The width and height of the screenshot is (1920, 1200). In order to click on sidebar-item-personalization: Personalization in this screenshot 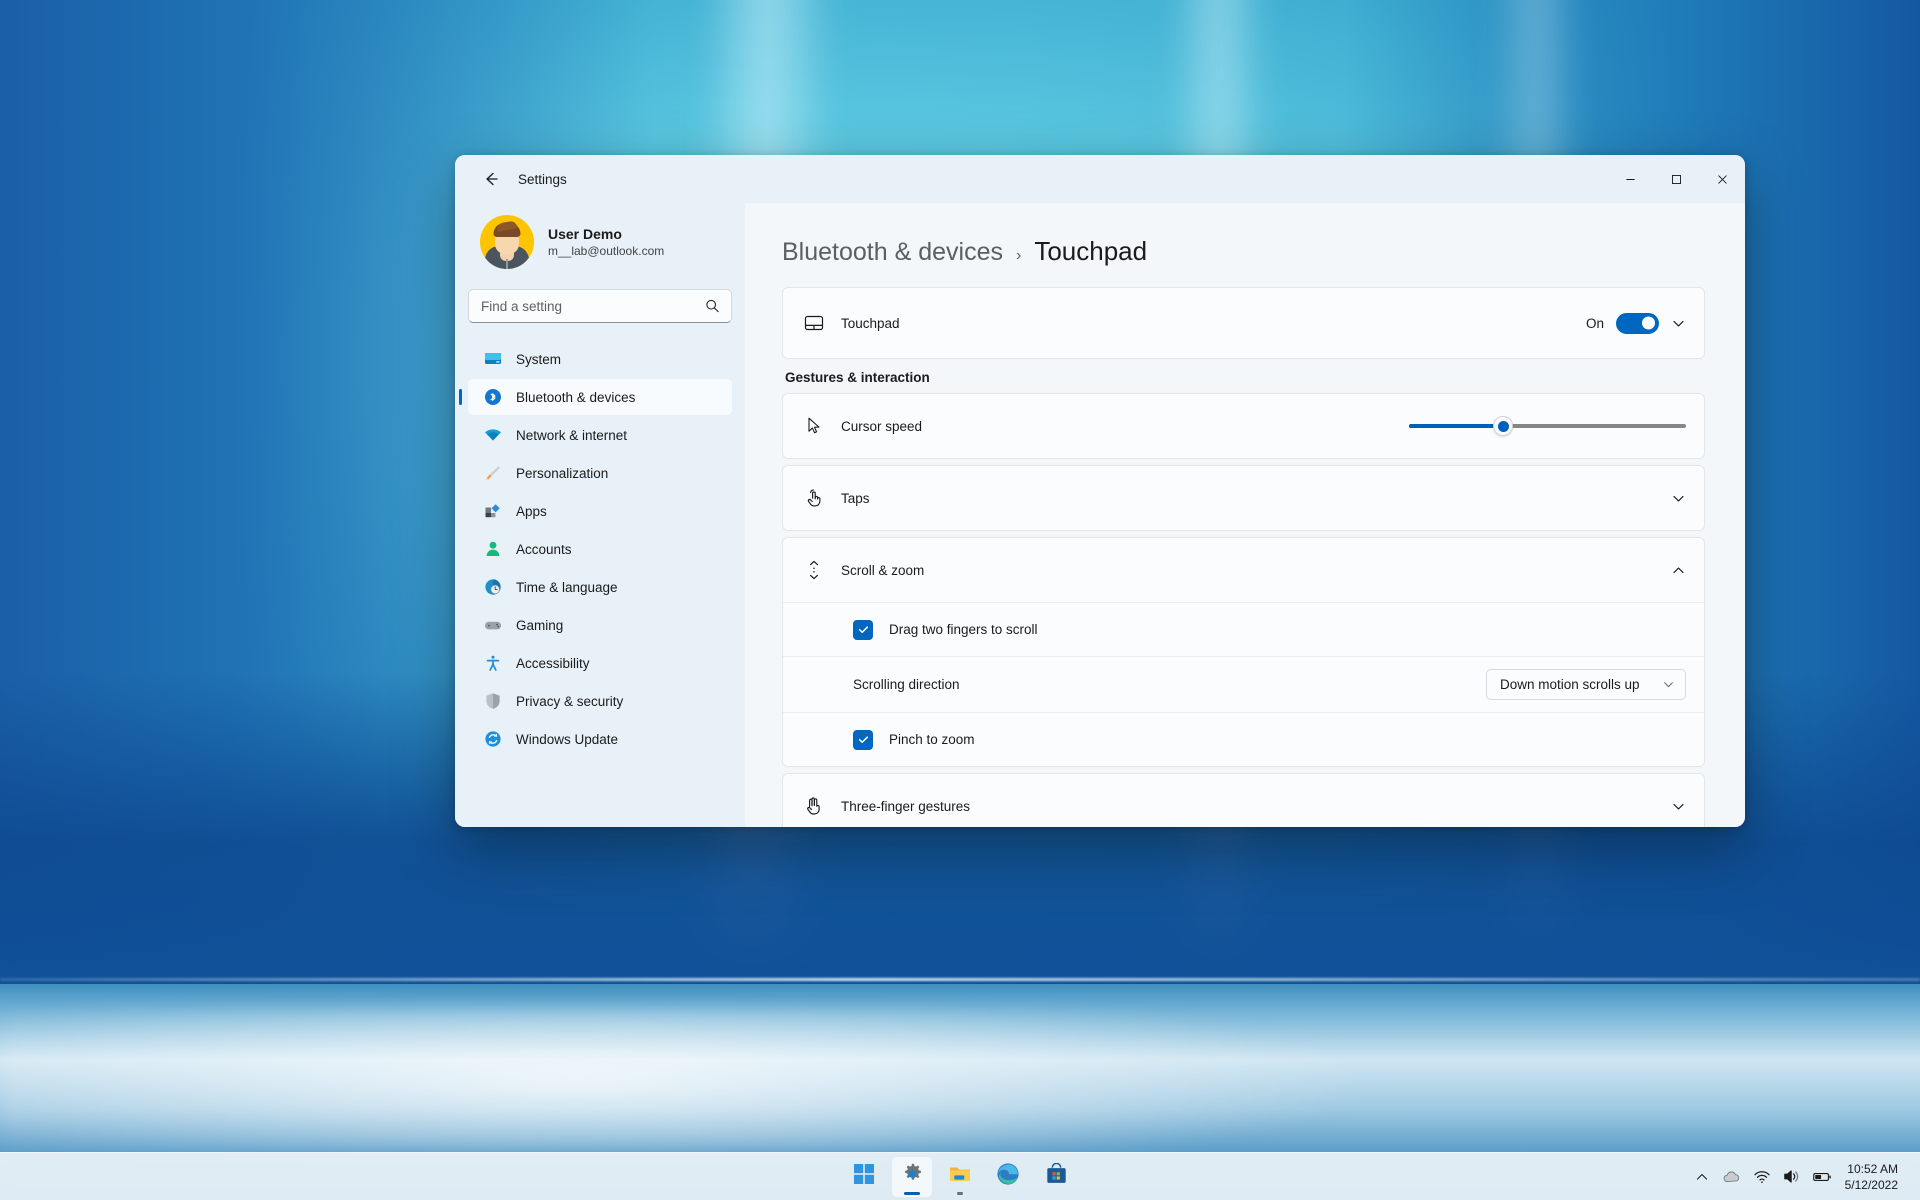, I will do `click(600, 473)`.